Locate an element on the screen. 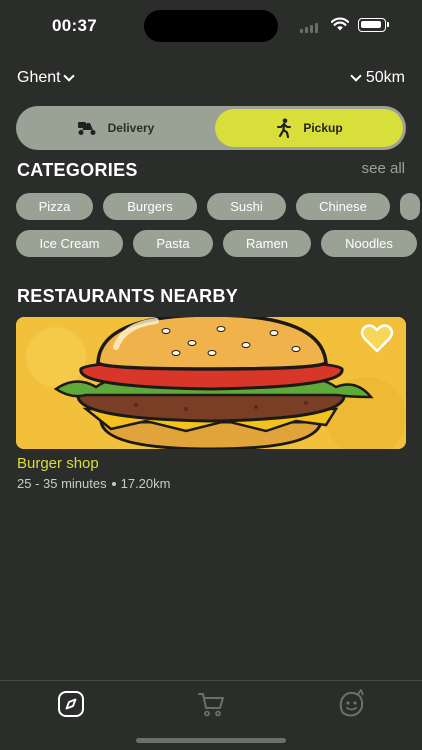 Image resolution: width=422 pixels, height=750 pixels. category-chip-chinese: Chinese is located at coordinates (343, 206).